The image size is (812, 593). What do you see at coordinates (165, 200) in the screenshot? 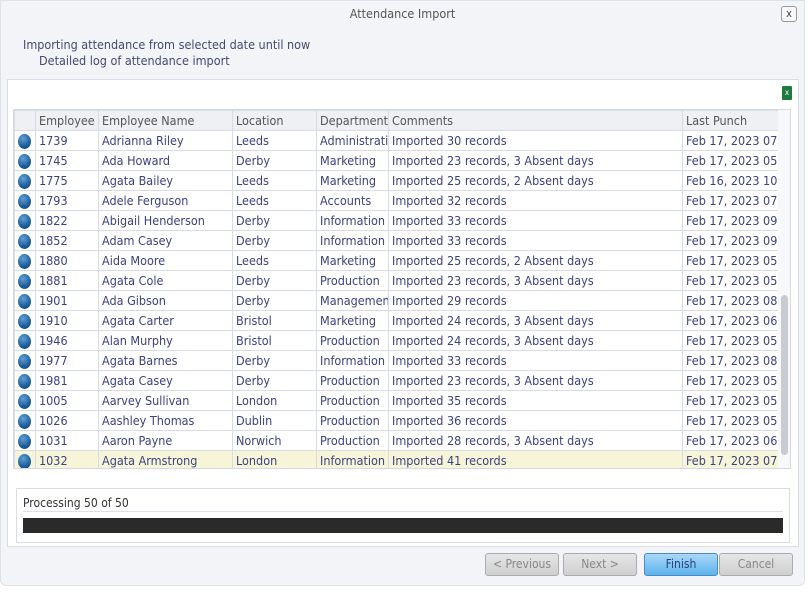
I see `table-cell: Adele Ferguson` at bounding box center [165, 200].